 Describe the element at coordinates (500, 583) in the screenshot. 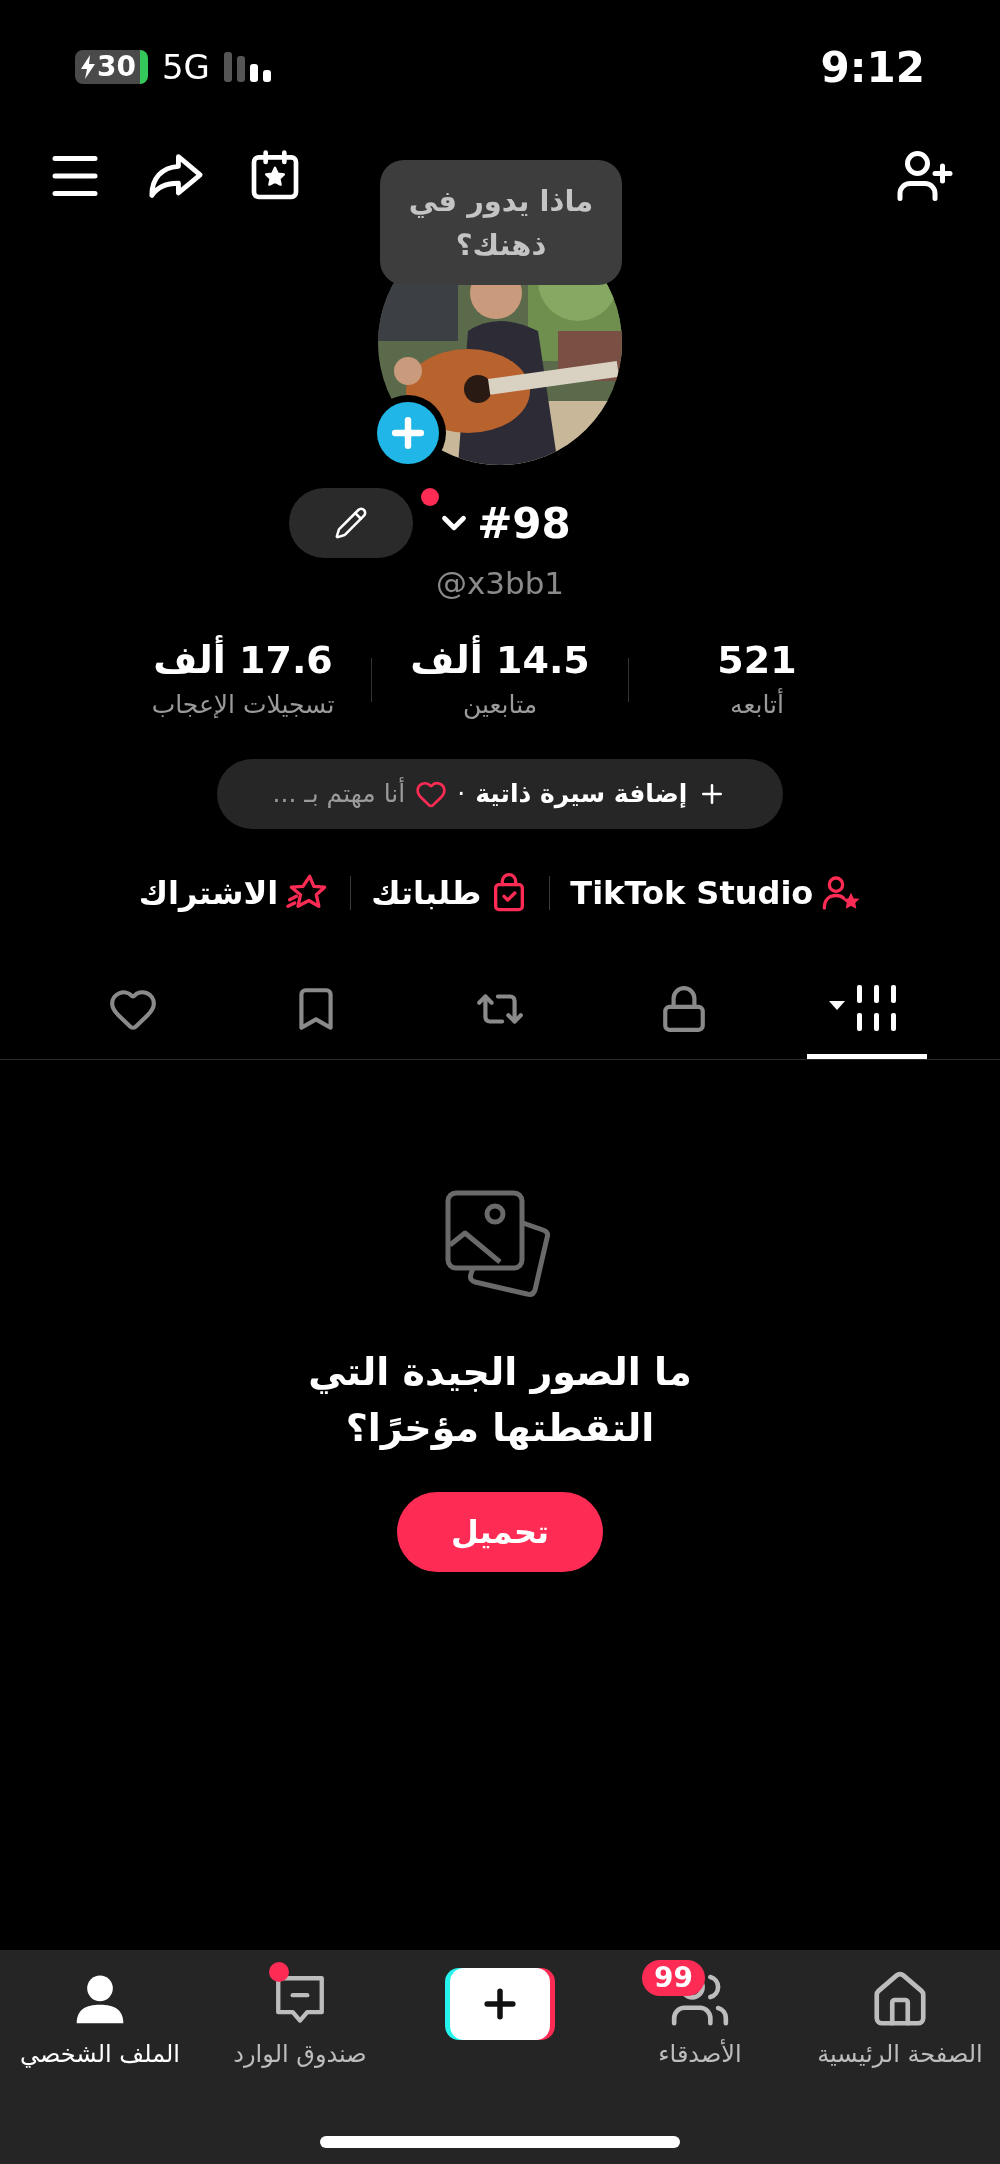

I see `handle: @x3bb1` at that location.